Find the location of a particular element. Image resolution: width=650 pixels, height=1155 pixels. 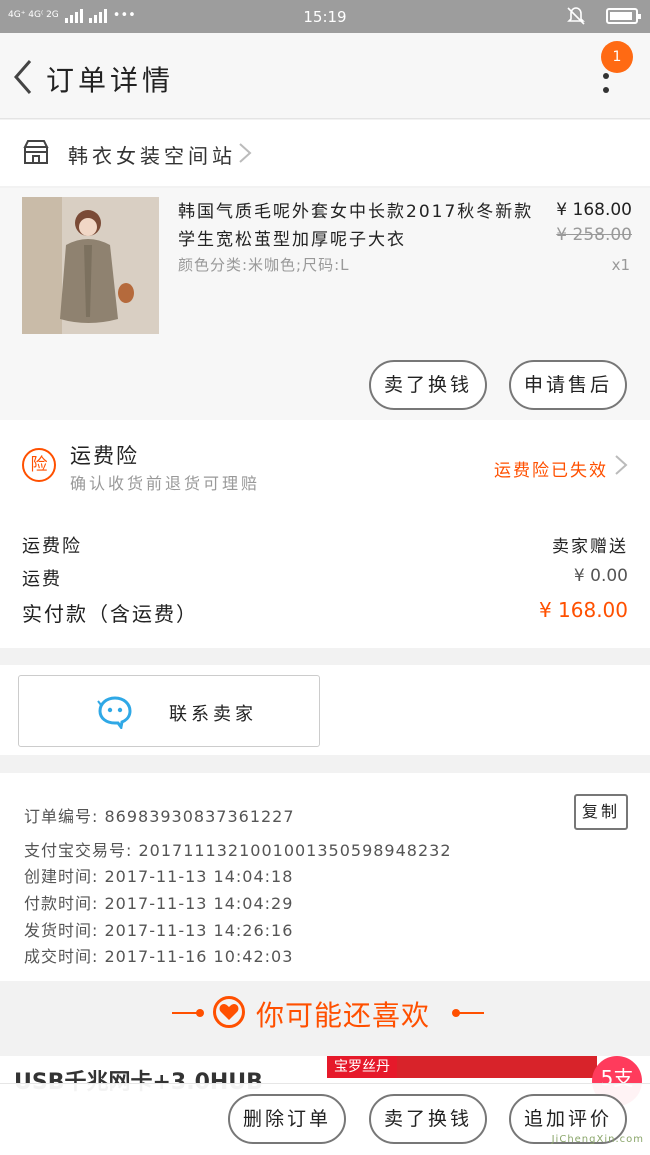

product-image is located at coordinates (90, 265).